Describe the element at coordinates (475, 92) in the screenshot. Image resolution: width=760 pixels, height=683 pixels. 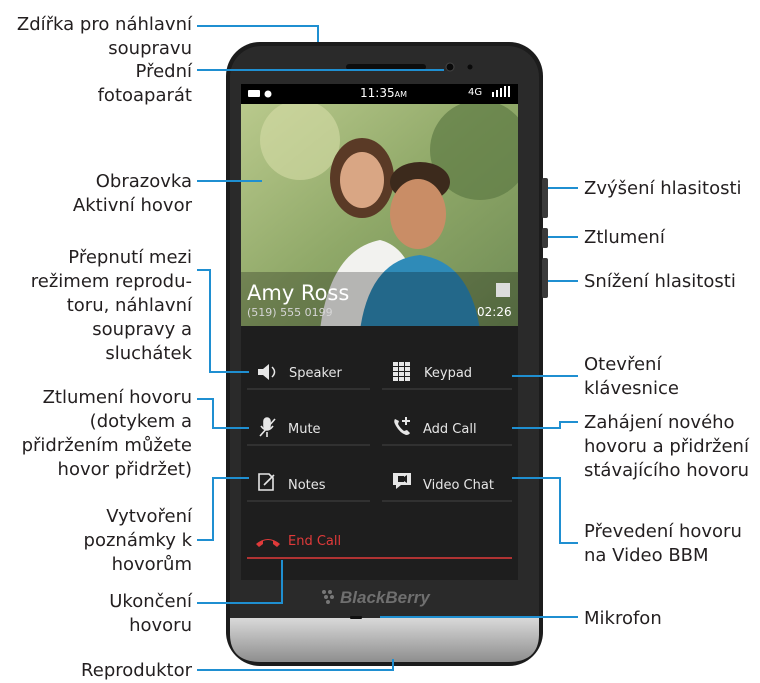
I see `status-network: 4G` at that location.